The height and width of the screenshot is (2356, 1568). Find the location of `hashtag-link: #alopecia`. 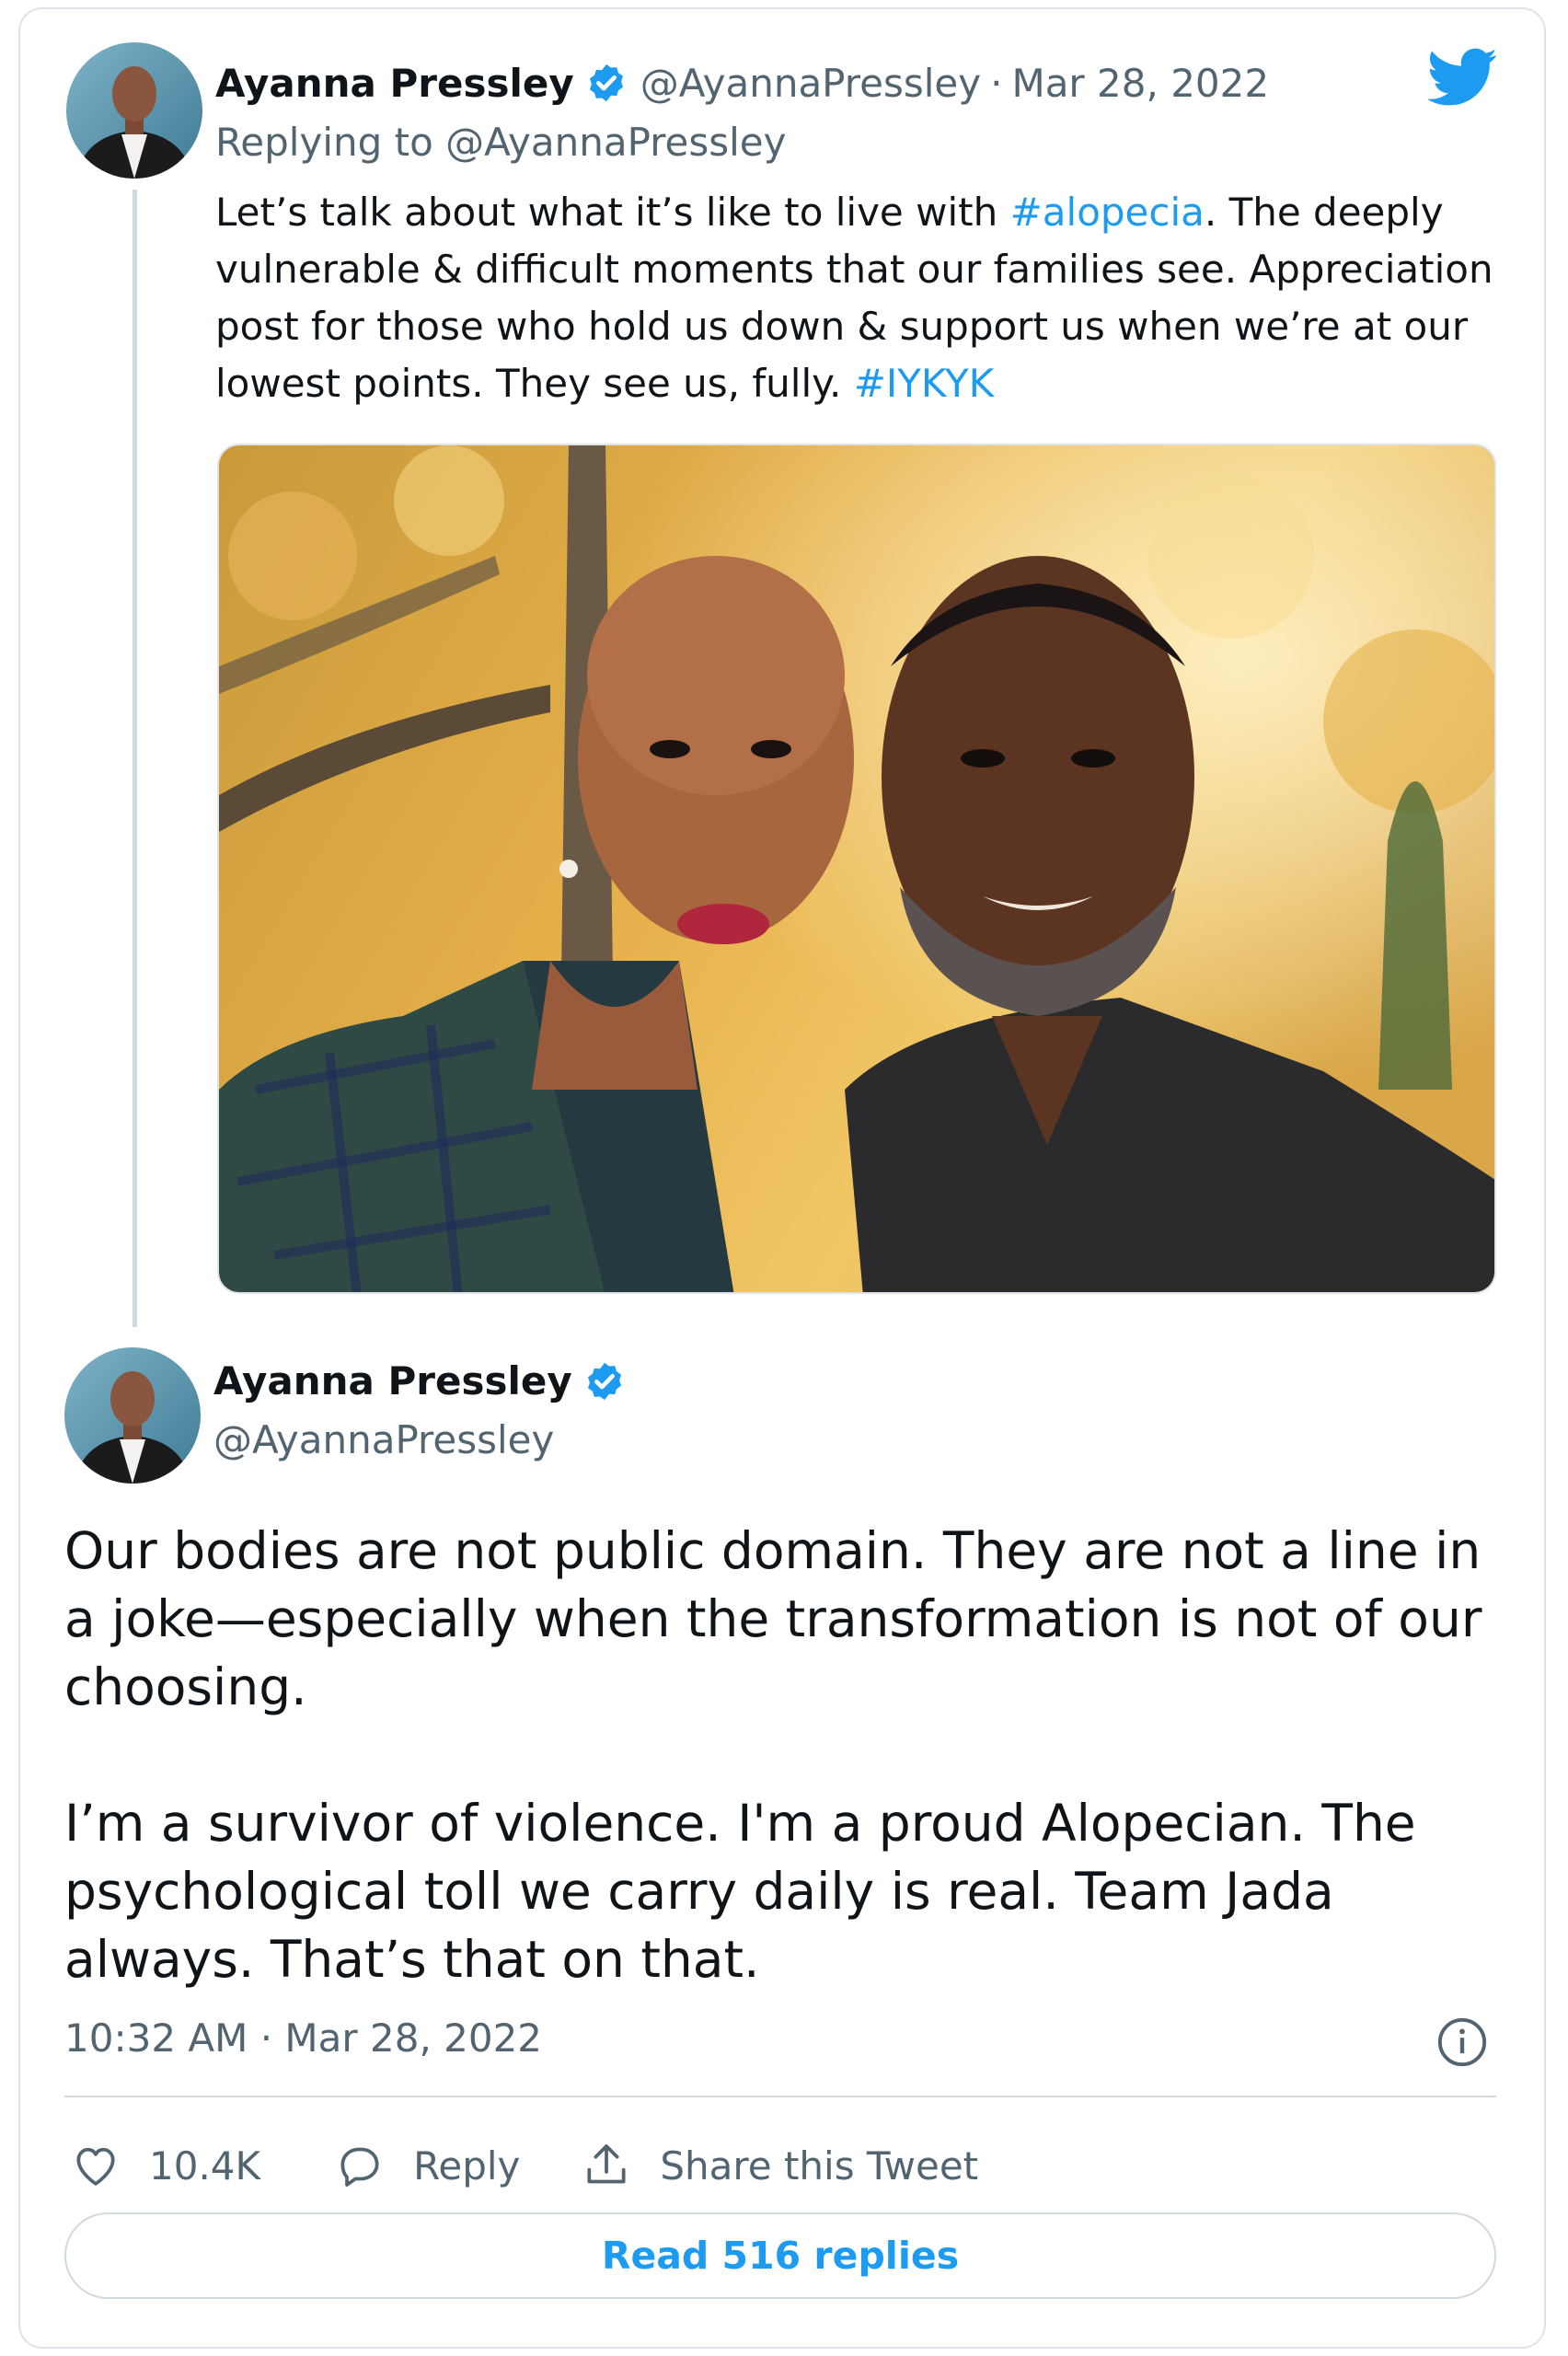

hashtag-link: #alopecia is located at coordinates (1107, 212).